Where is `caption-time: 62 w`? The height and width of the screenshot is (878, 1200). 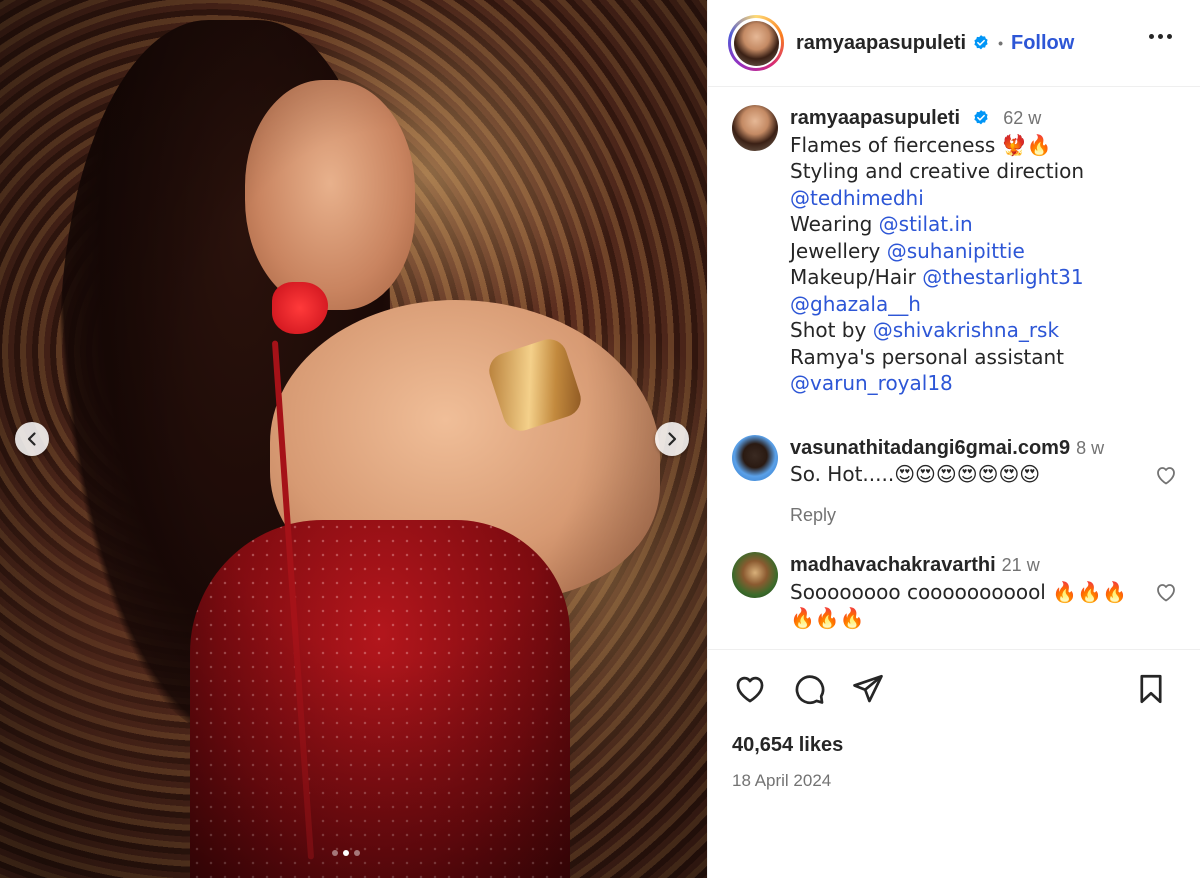 caption-time: 62 w is located at coordinates (1022, 118).